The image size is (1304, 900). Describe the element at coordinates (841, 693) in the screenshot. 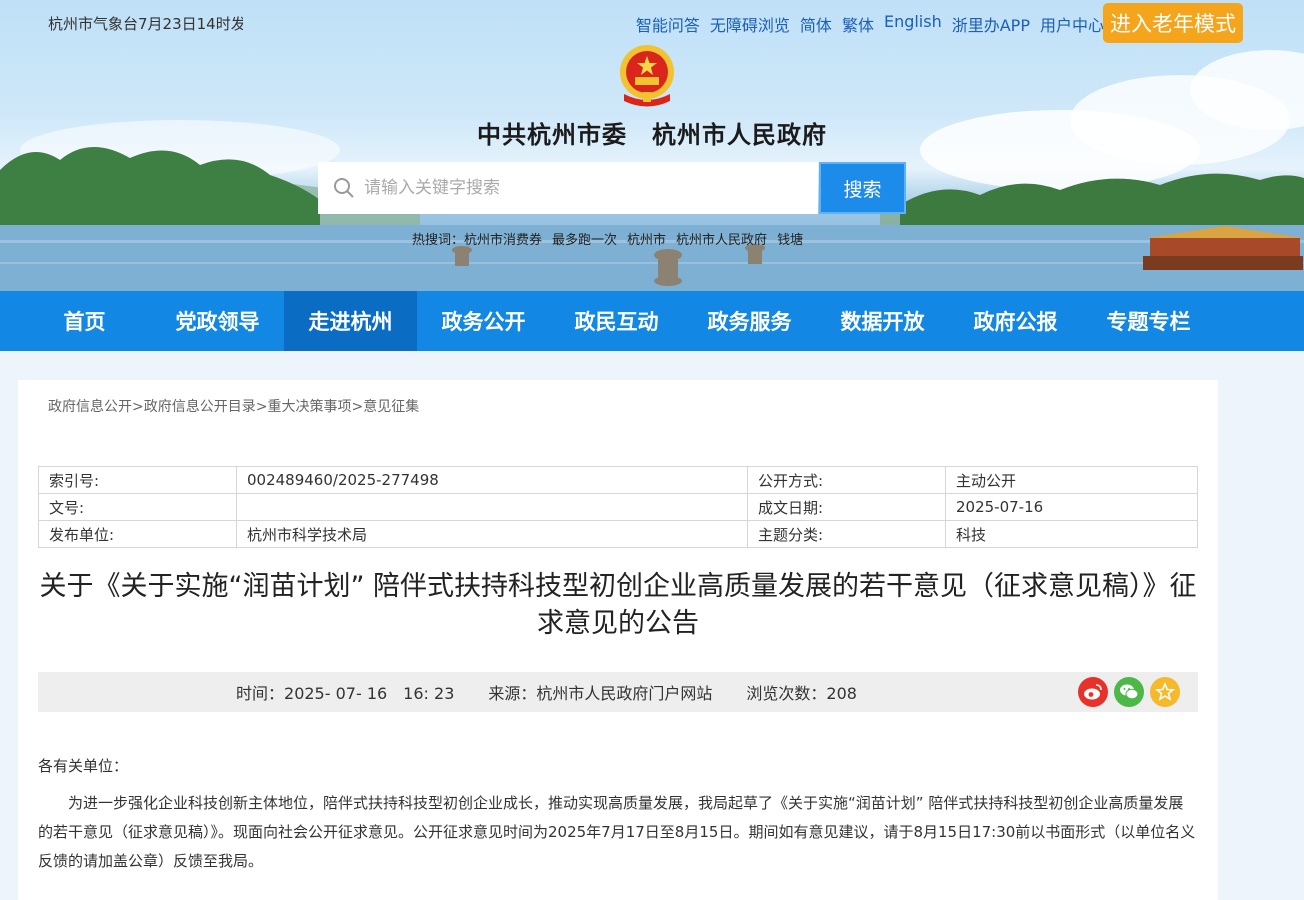

I see `view-count: 208` at that location.